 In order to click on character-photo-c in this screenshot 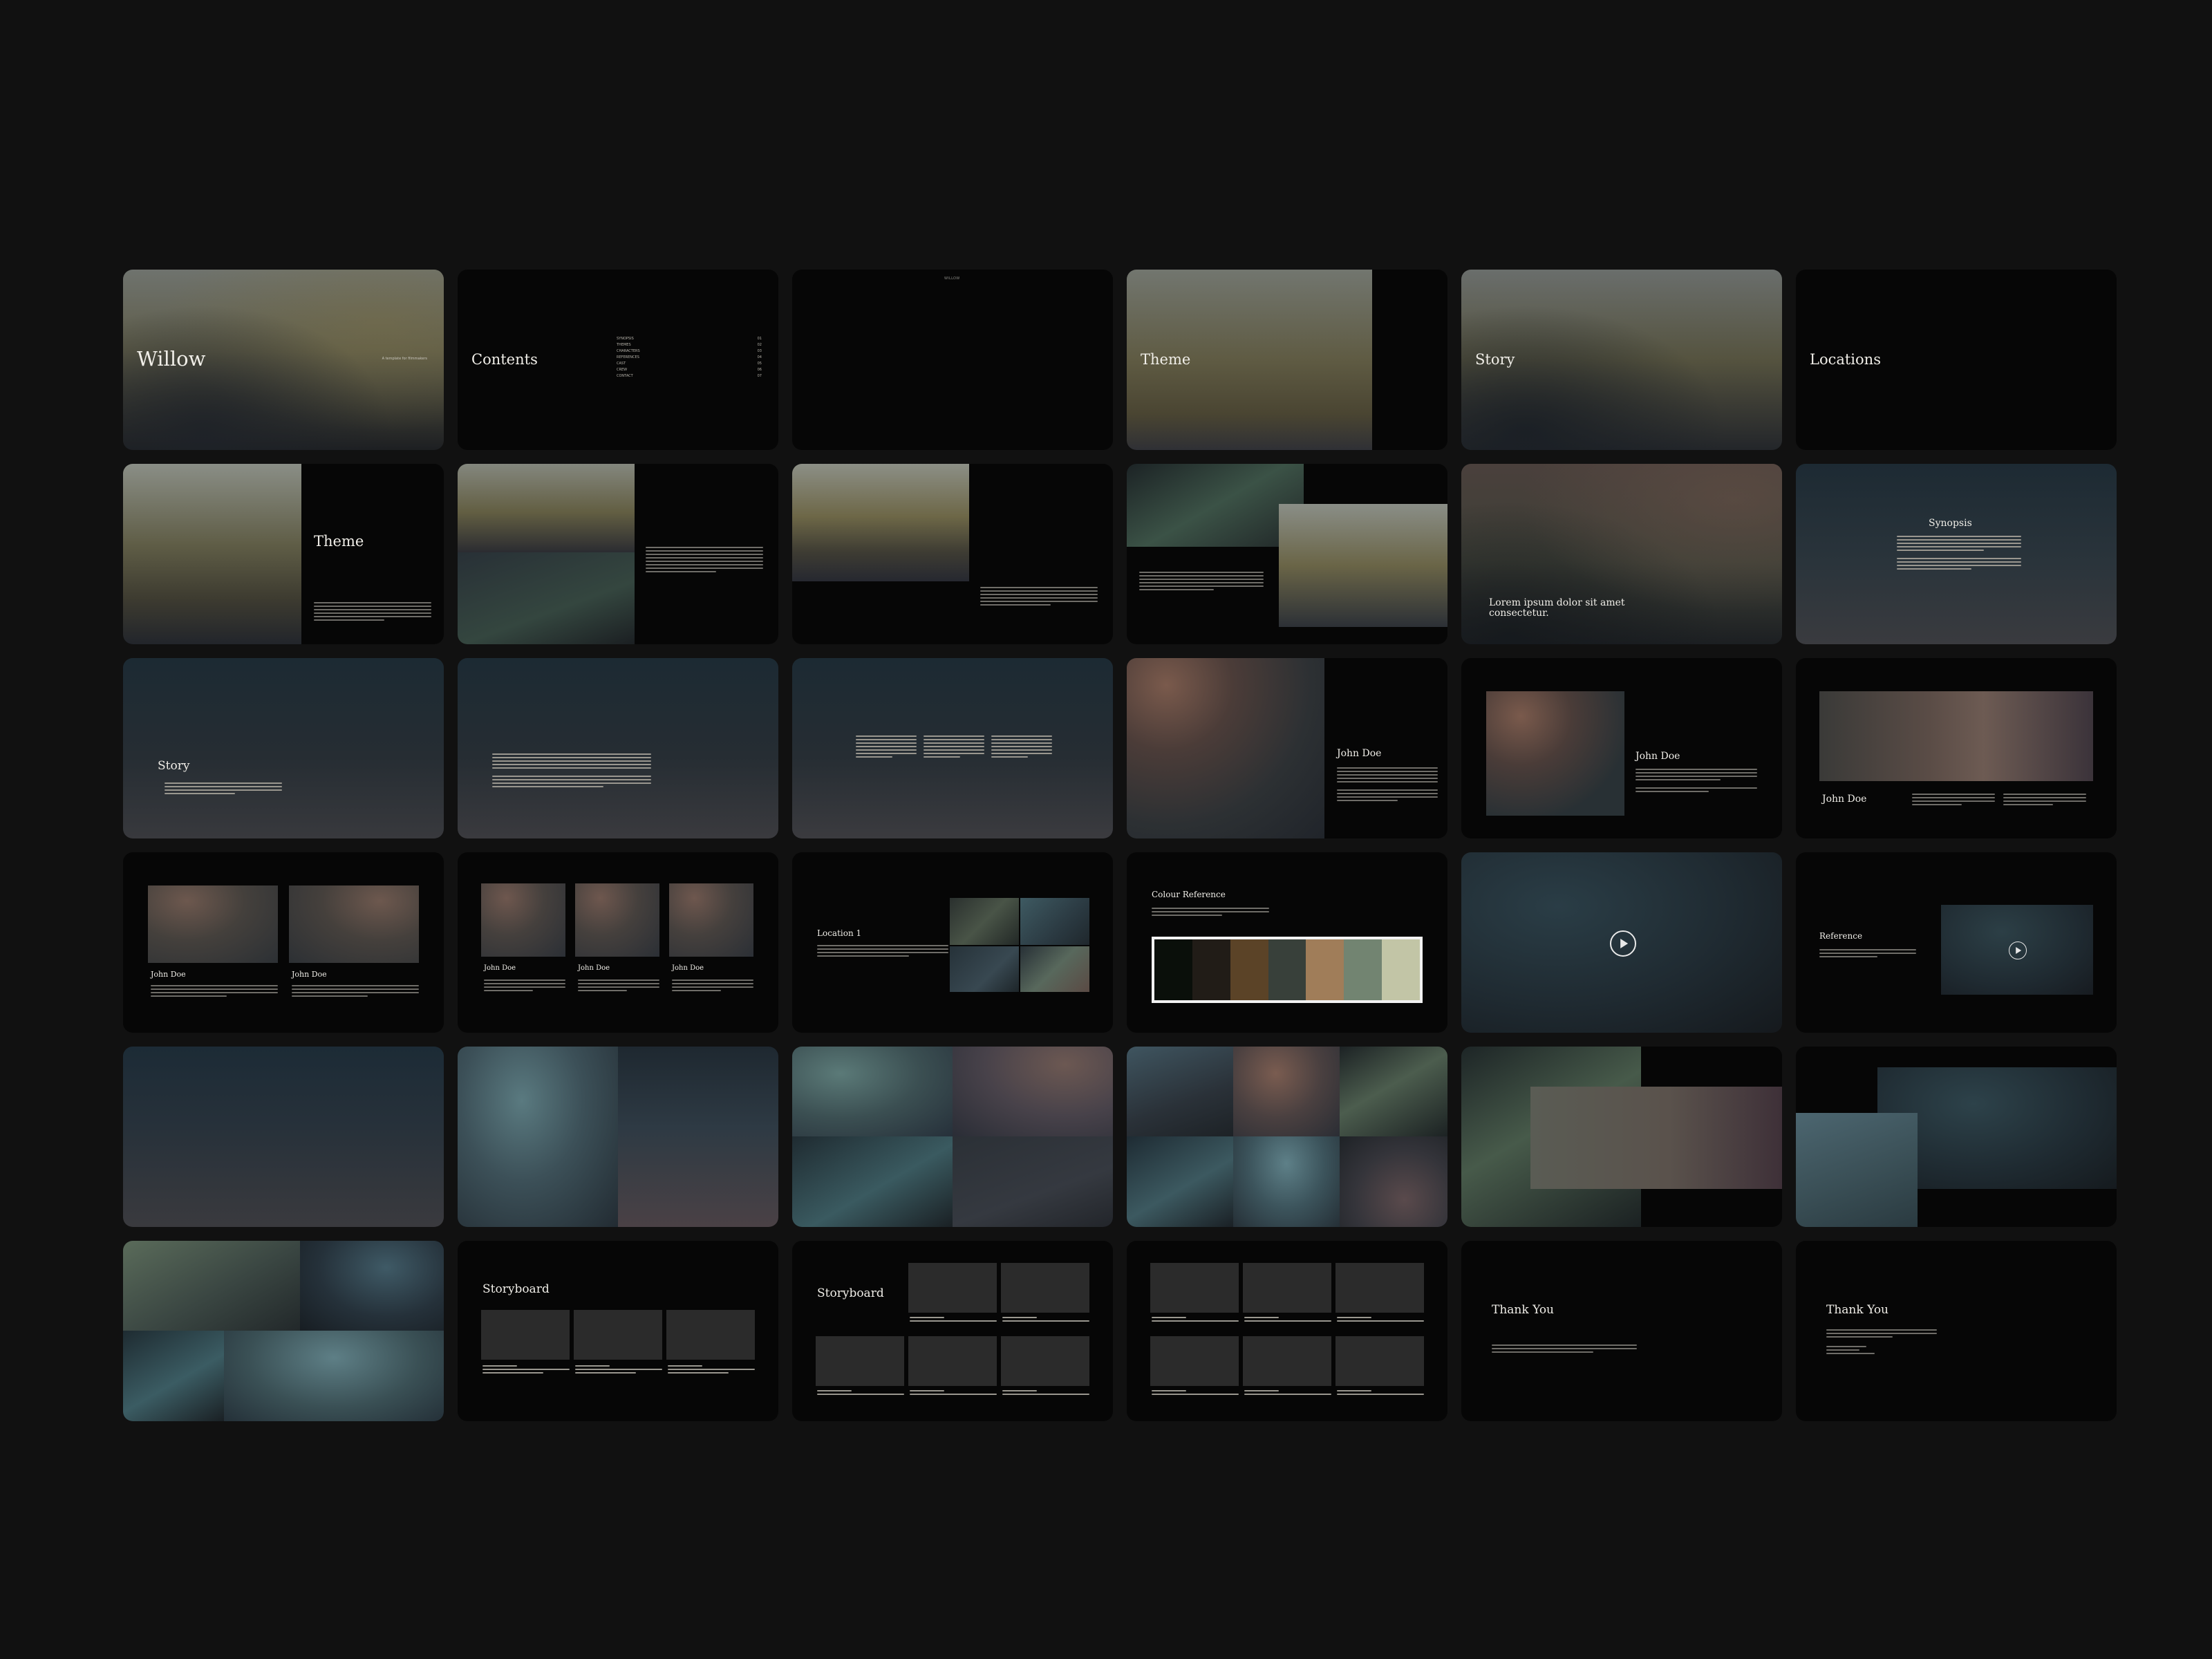, I will do `click(711, 920)`.